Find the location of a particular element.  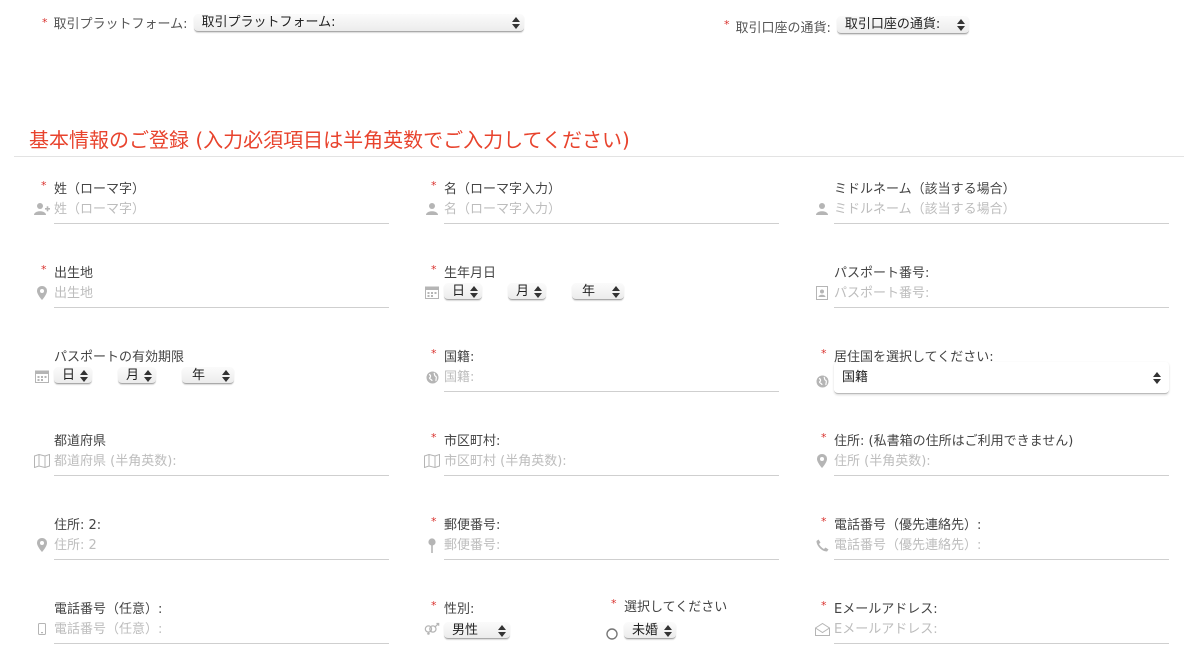

passport-number-input is located at coordinates (1001, 294).